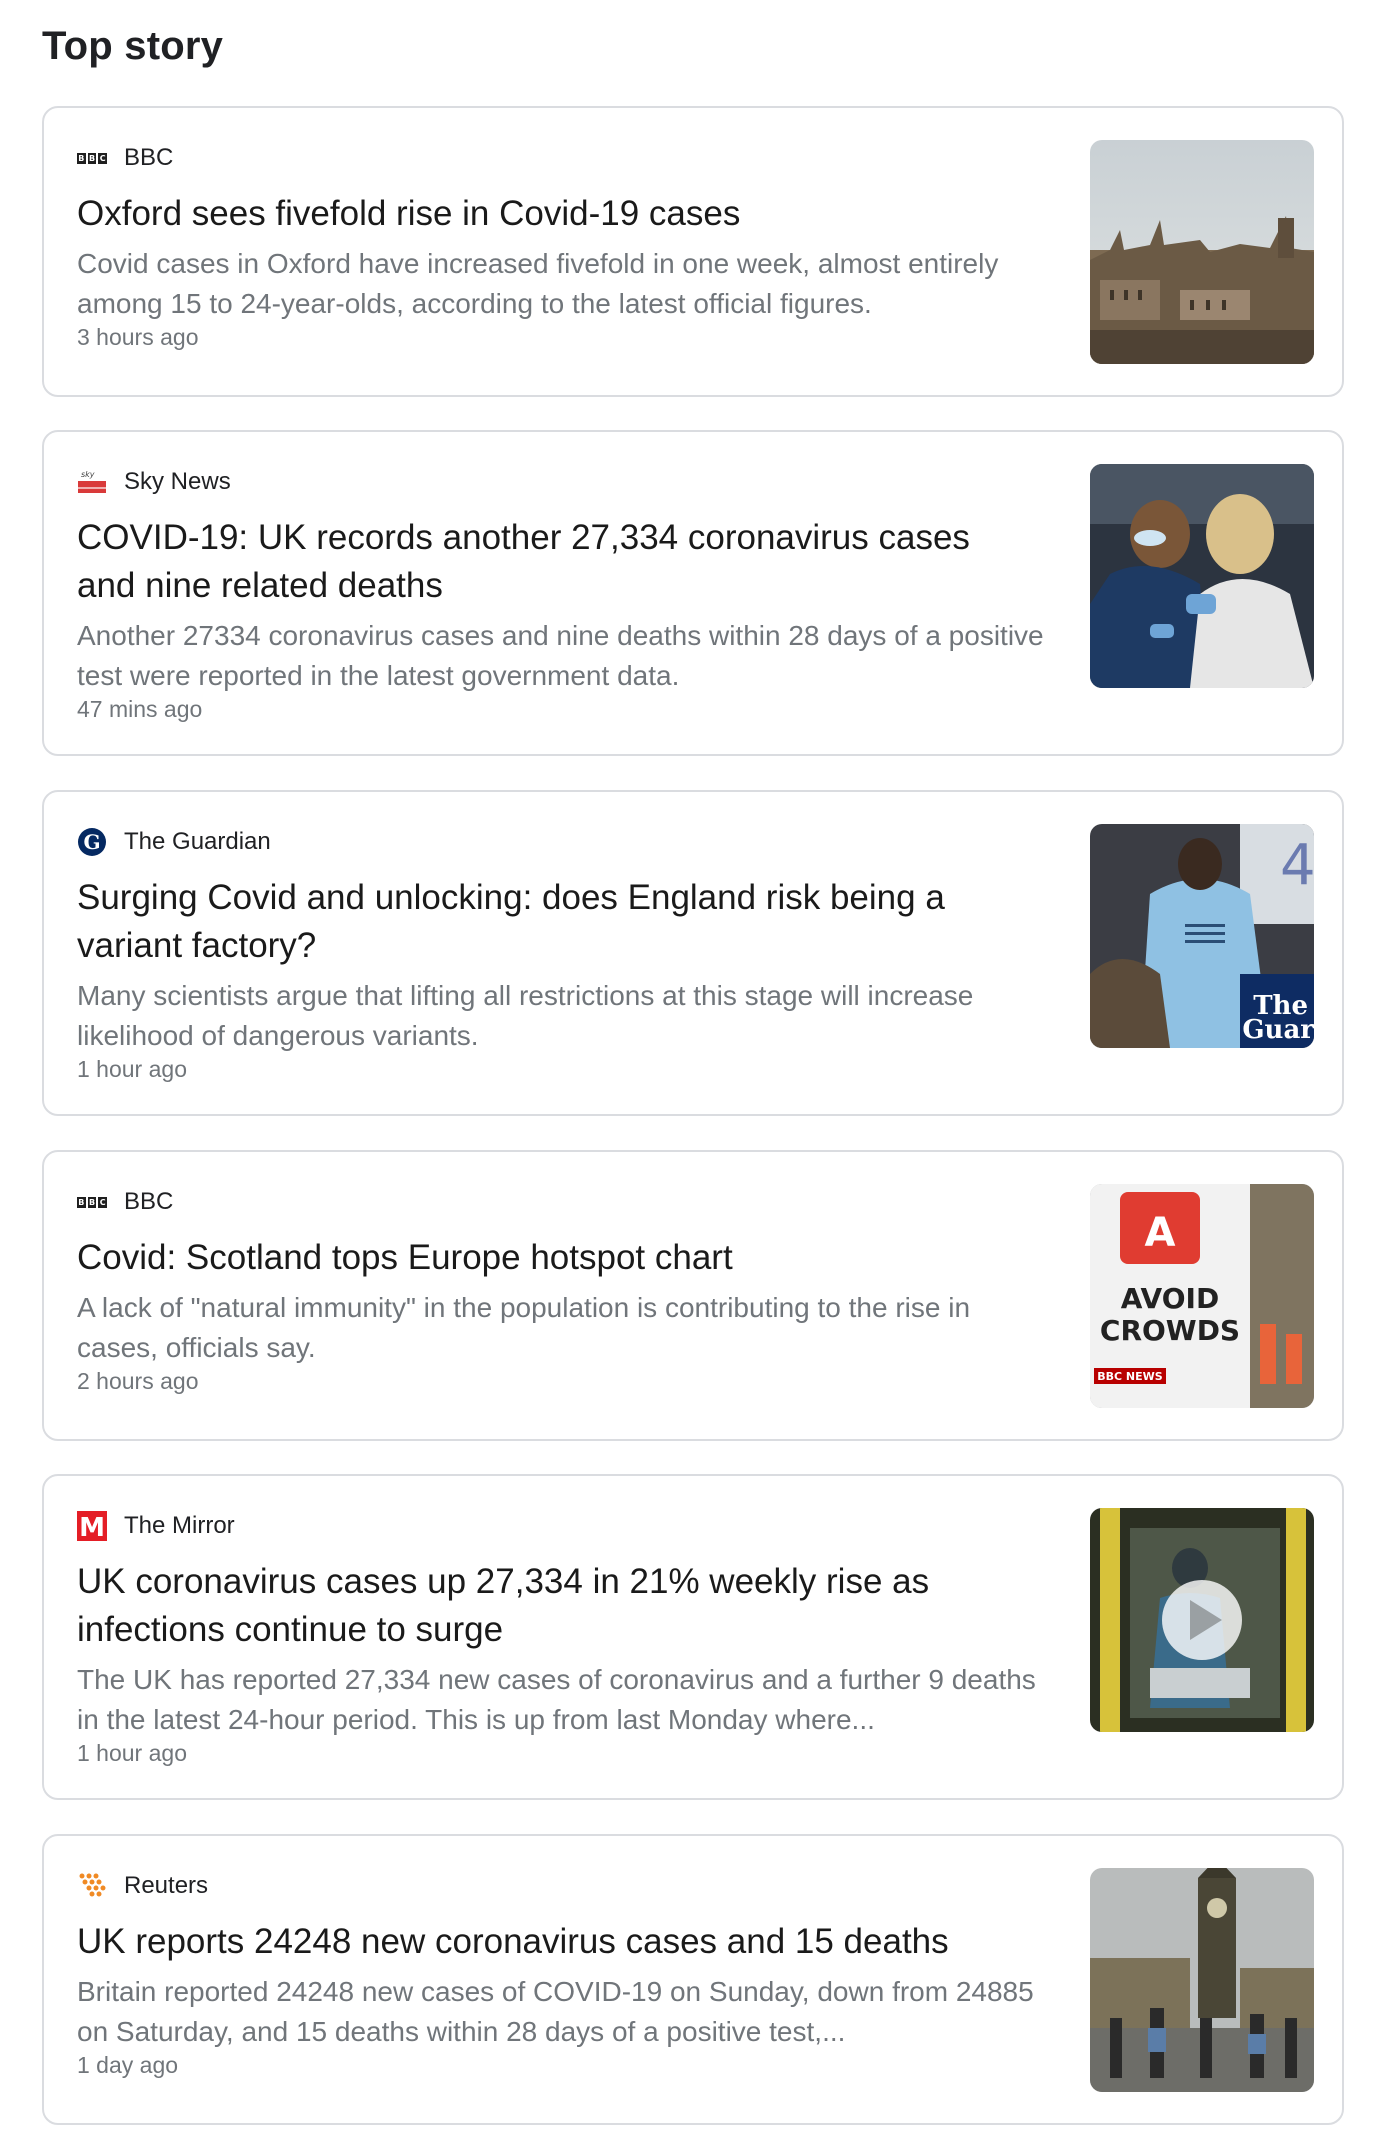 Image resolution: width=1388 pixels, height=2150 pixels. What do you see at coordinates (1202, 1980) in the screenshot?
I see `big-ben-street-image` at bounding box center [1202, 1980].